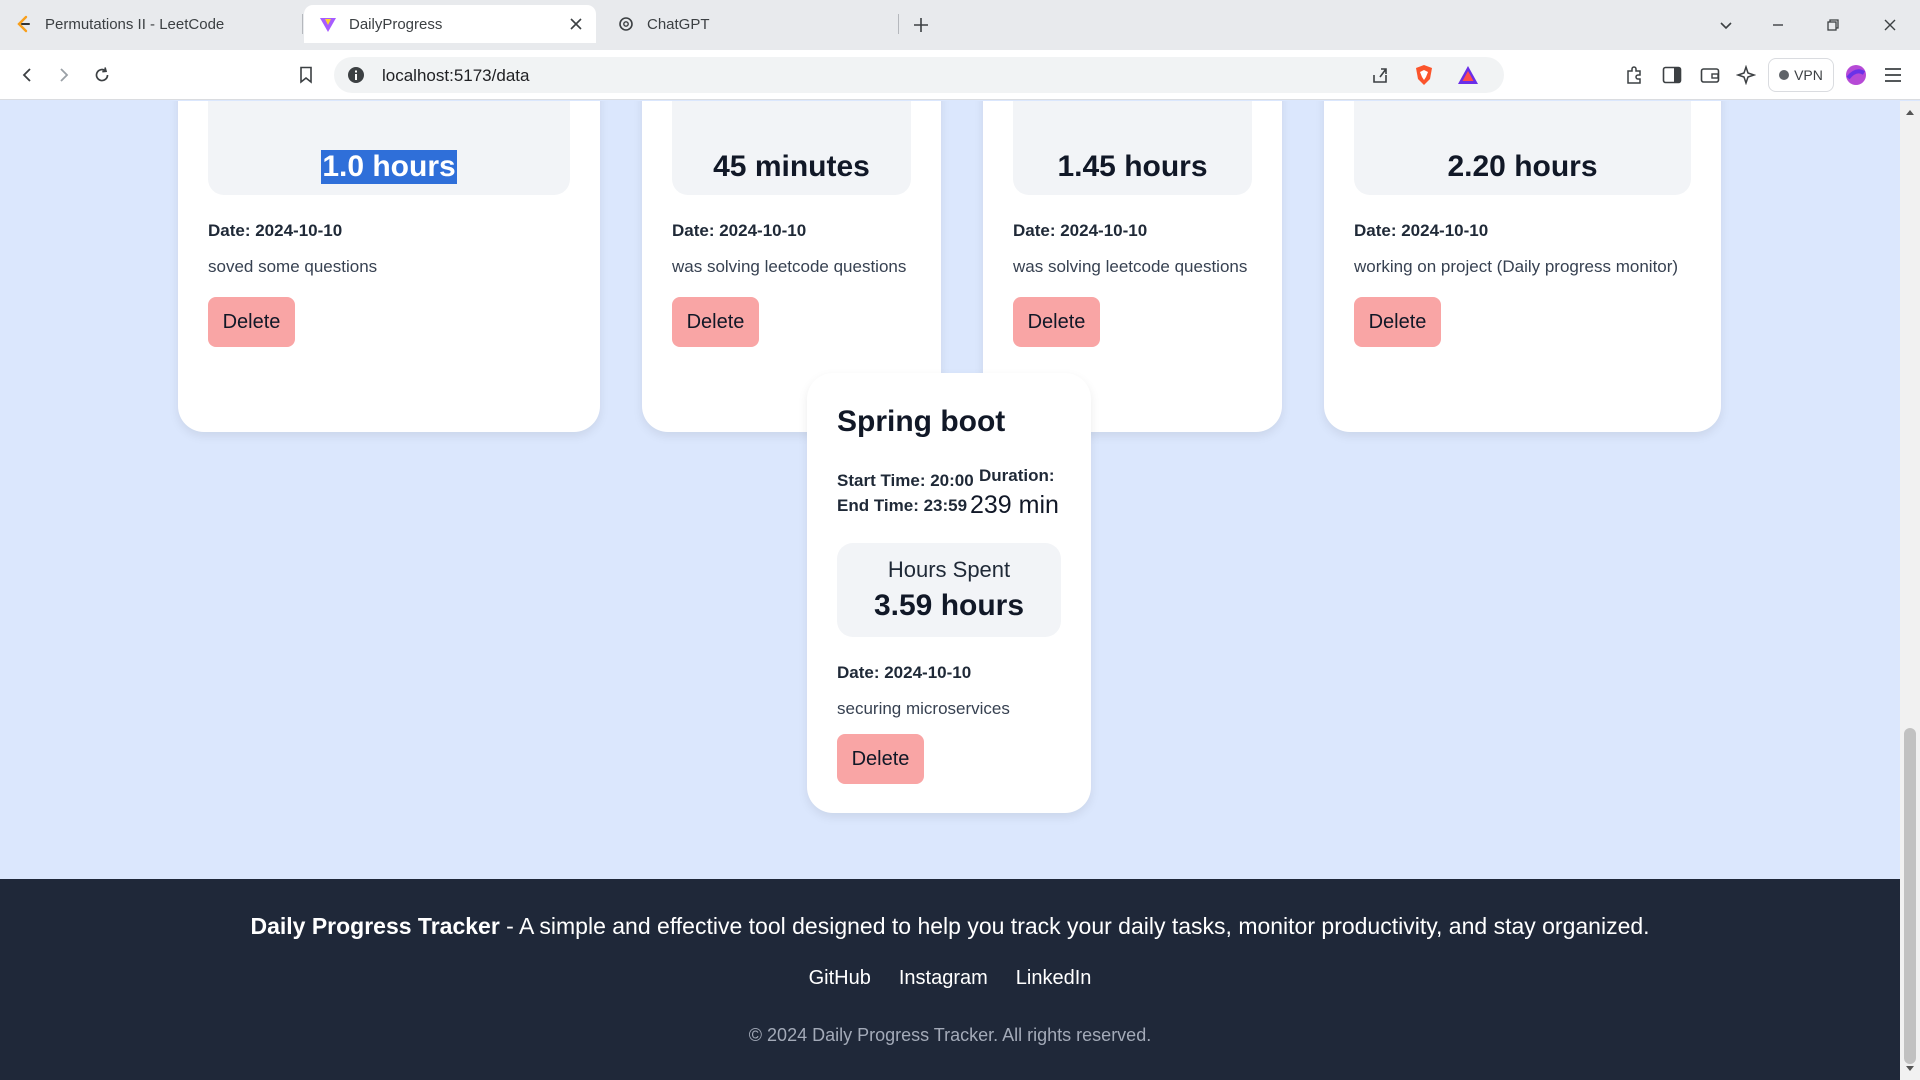 The height and width of the screenshot is (1080, 1920). Describe the element at coordinates (949, 569) in the screenshot. I see `hours-spent-label: Hours Spent` at that location.